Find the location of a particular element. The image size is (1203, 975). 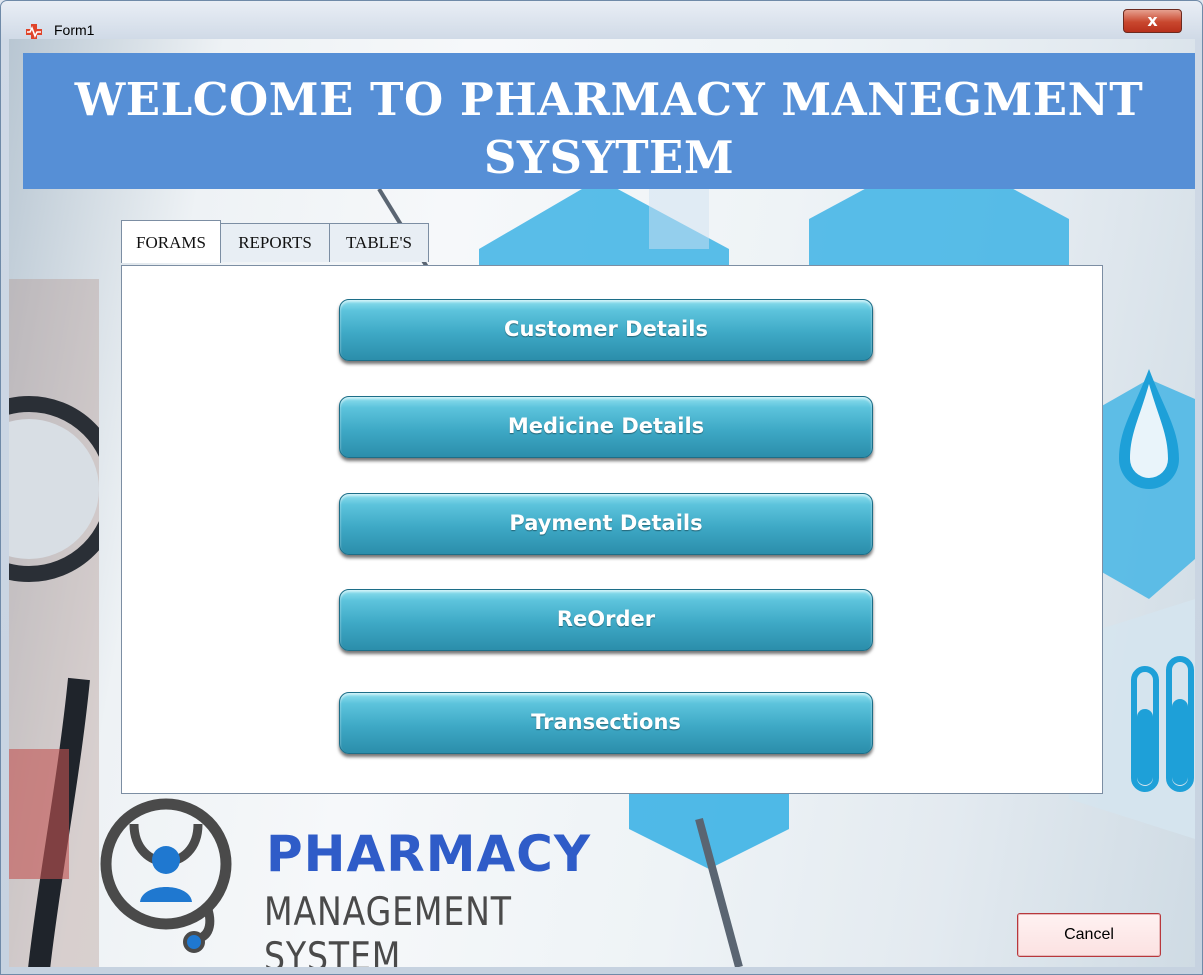

logo-subtitle: MANAGEMENT SYSTEM is located at coordinates (388, 928).